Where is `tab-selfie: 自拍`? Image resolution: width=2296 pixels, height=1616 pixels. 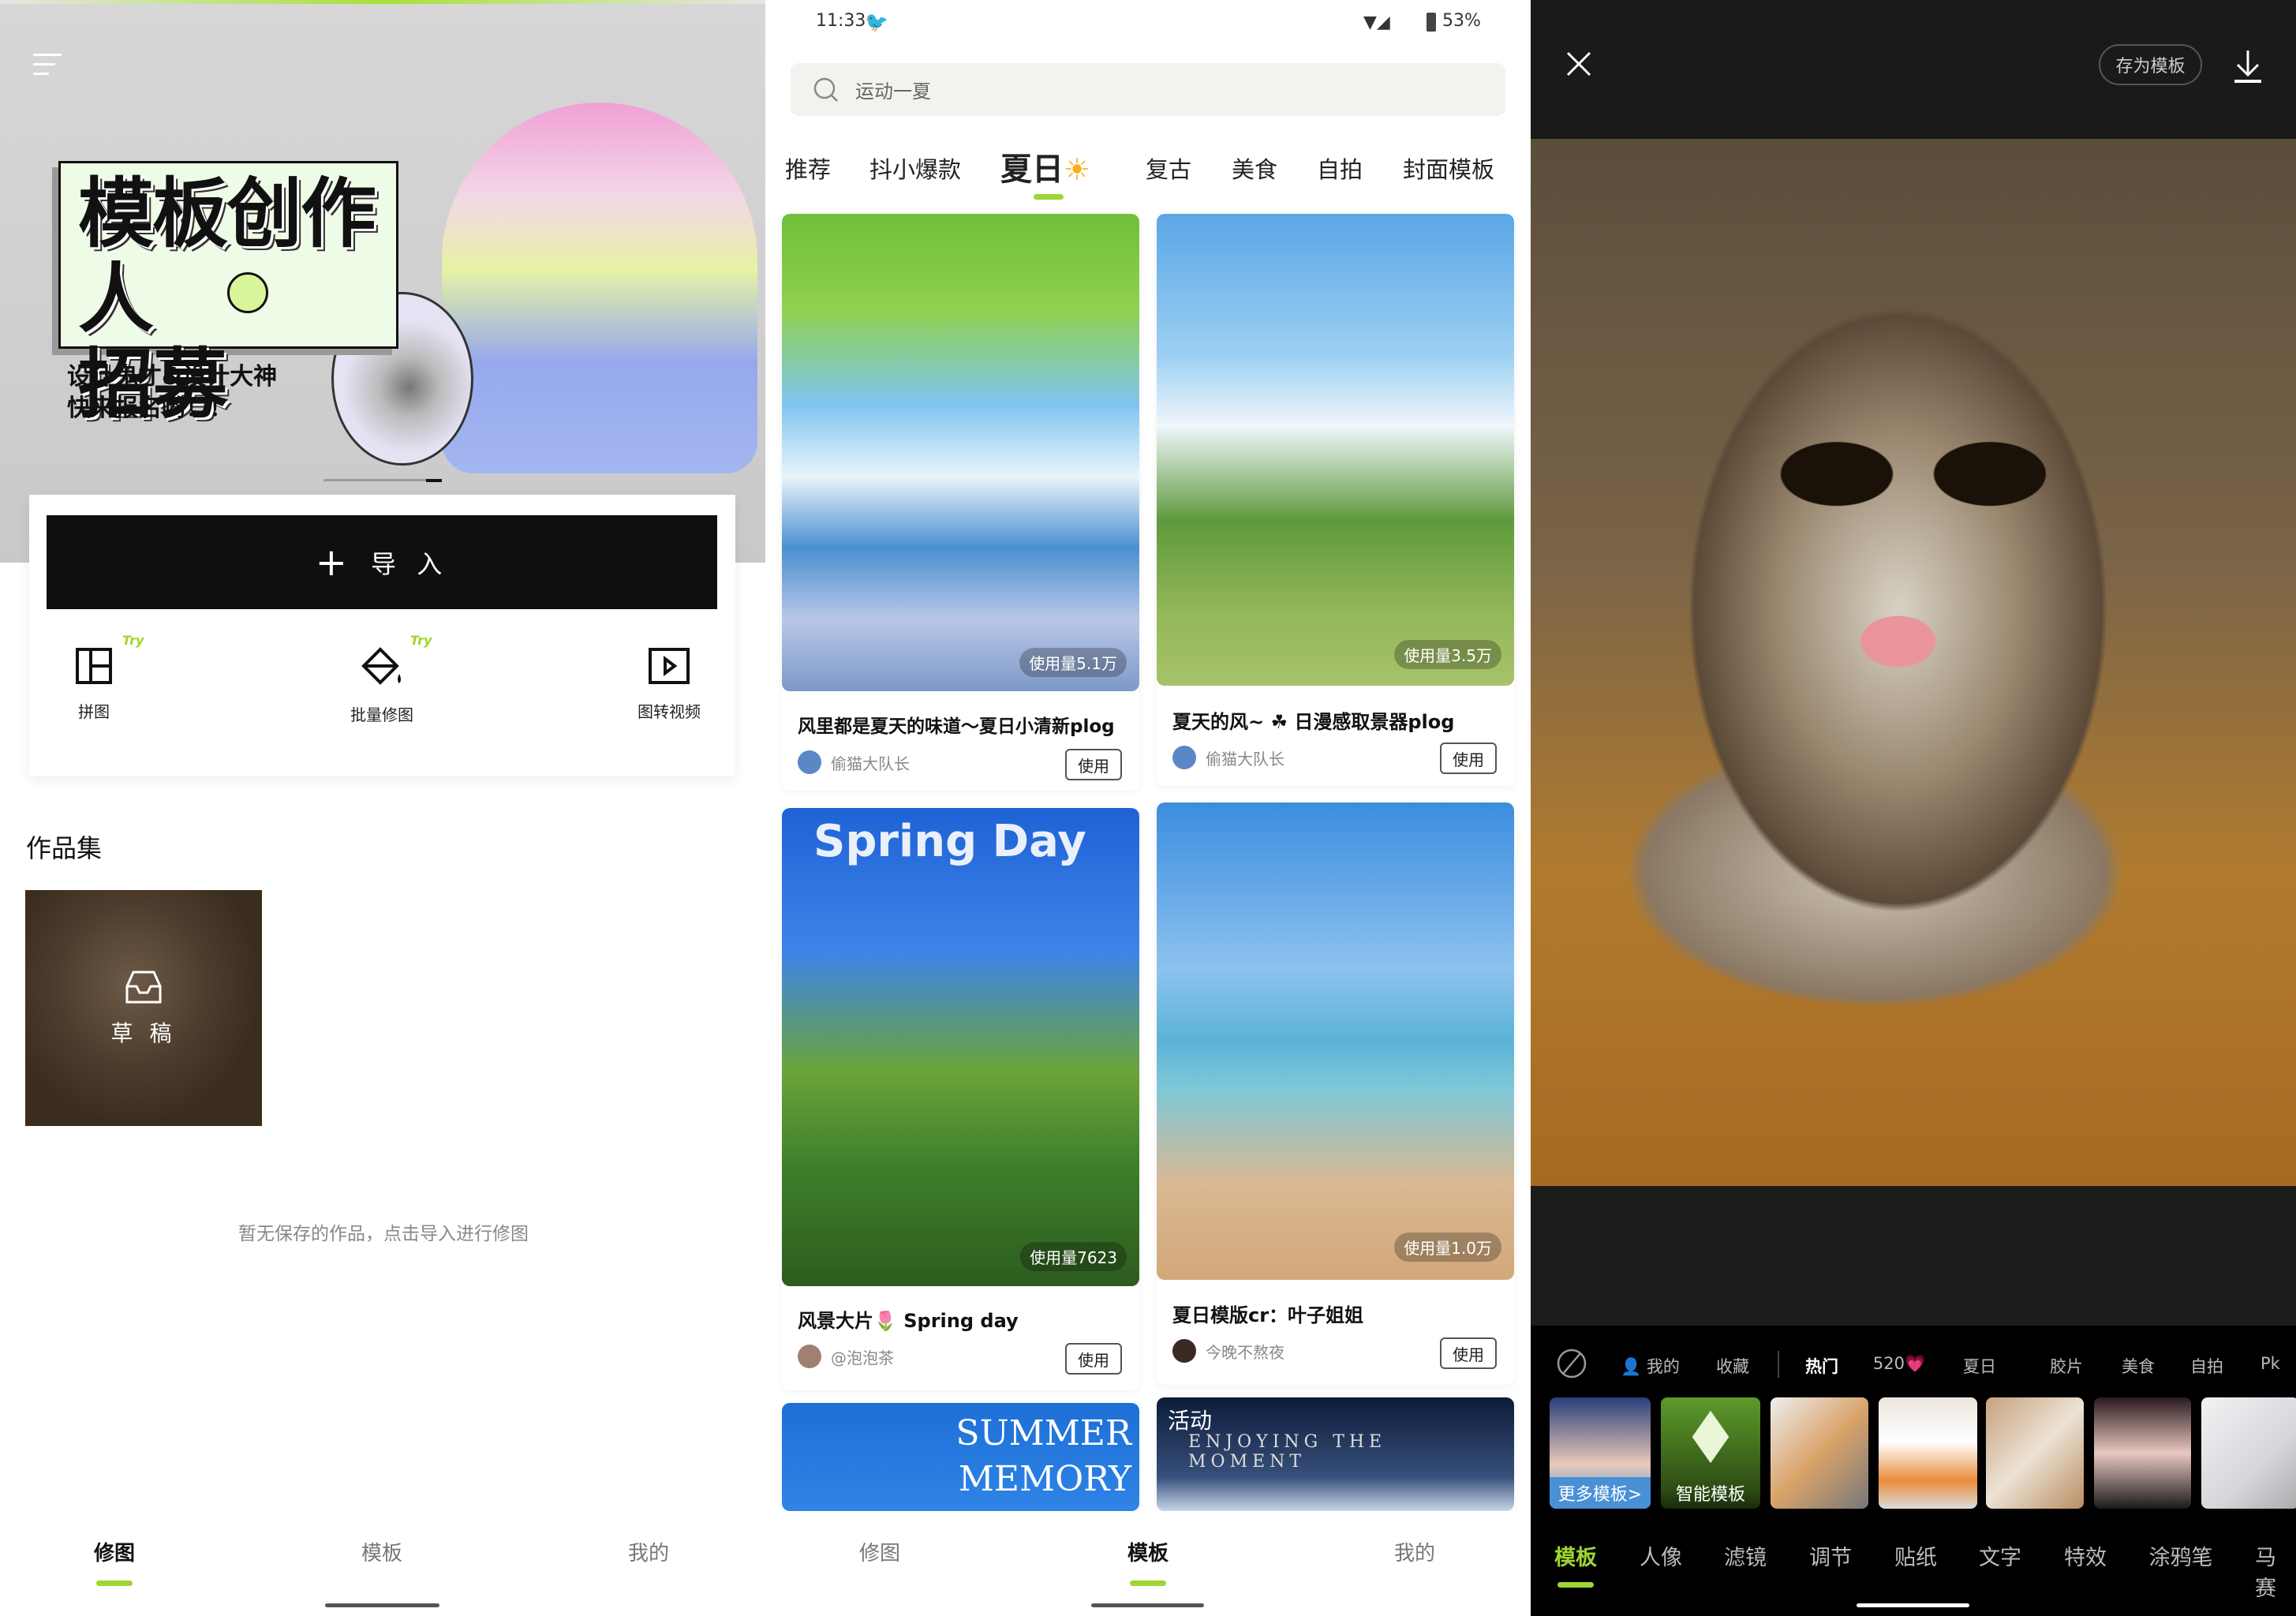
tab-selfie: 自拍 is located at coordinates (1340, 168).